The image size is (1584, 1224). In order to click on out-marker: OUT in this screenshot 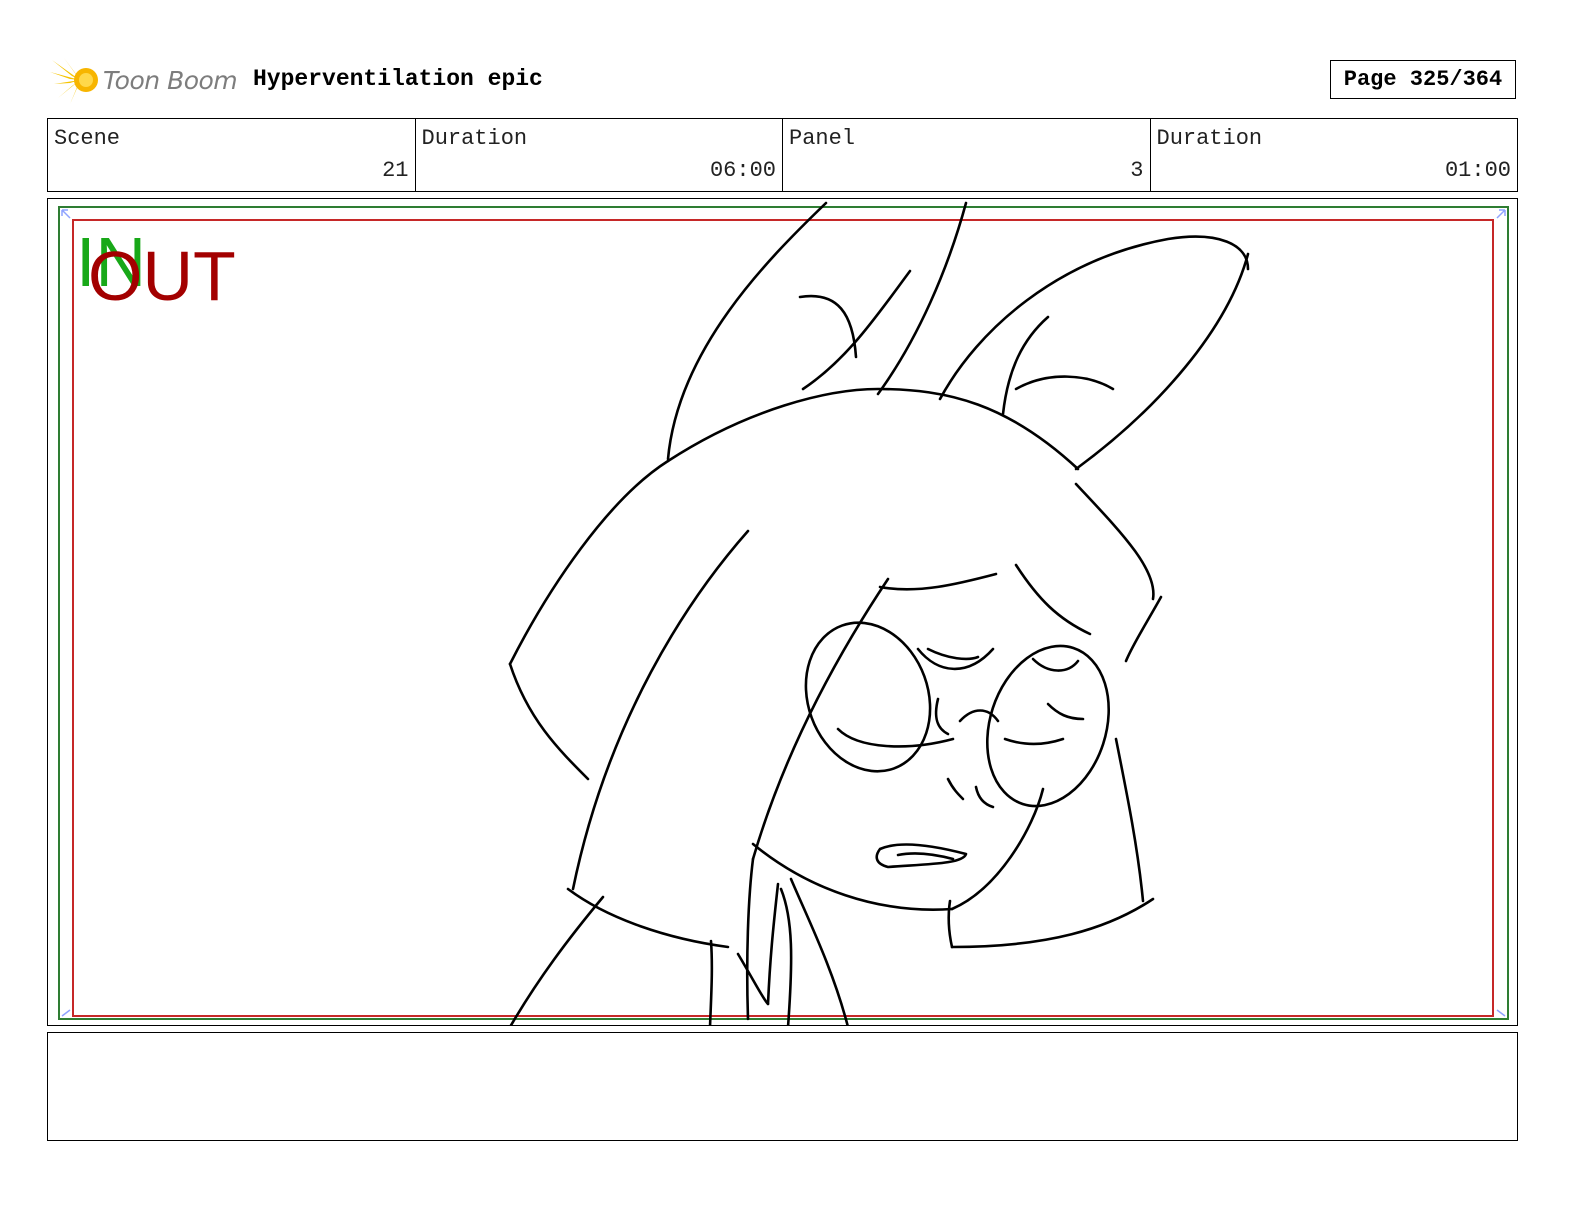, I will do `click(162, 276)`.